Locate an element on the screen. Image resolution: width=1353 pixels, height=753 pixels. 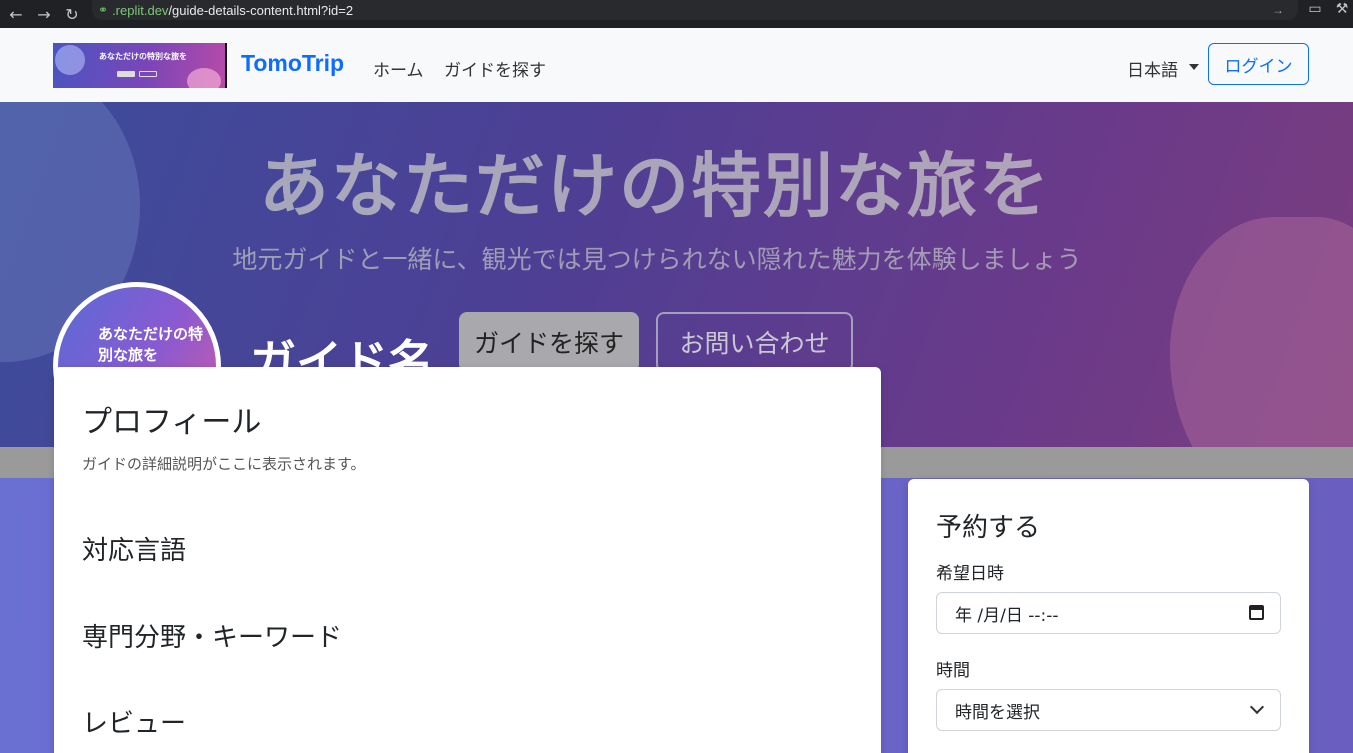
forward-icon: → is located at coordinates (44, 14).